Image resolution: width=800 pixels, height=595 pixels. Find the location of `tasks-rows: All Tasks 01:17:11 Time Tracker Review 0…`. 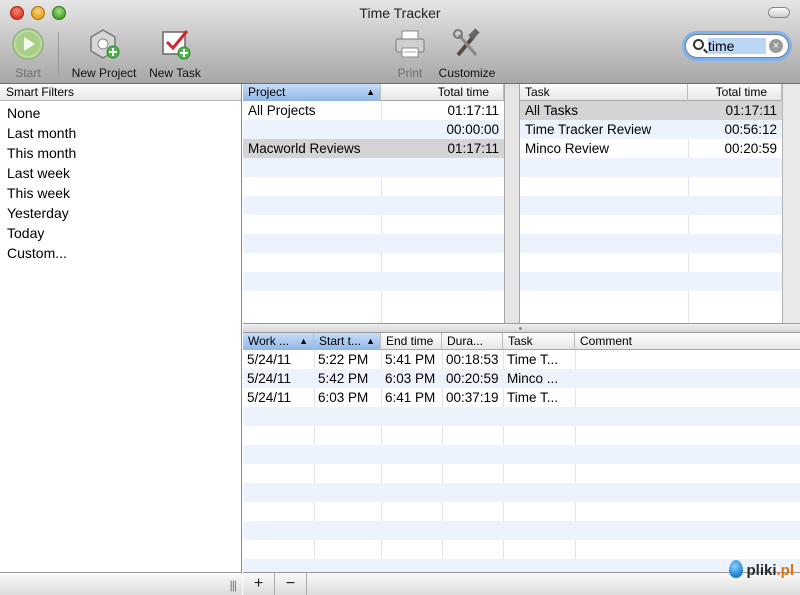

tasks-rows: All Tasks 01:17:11 Time Tracker Review 0… is located at coordinates (651, 205).